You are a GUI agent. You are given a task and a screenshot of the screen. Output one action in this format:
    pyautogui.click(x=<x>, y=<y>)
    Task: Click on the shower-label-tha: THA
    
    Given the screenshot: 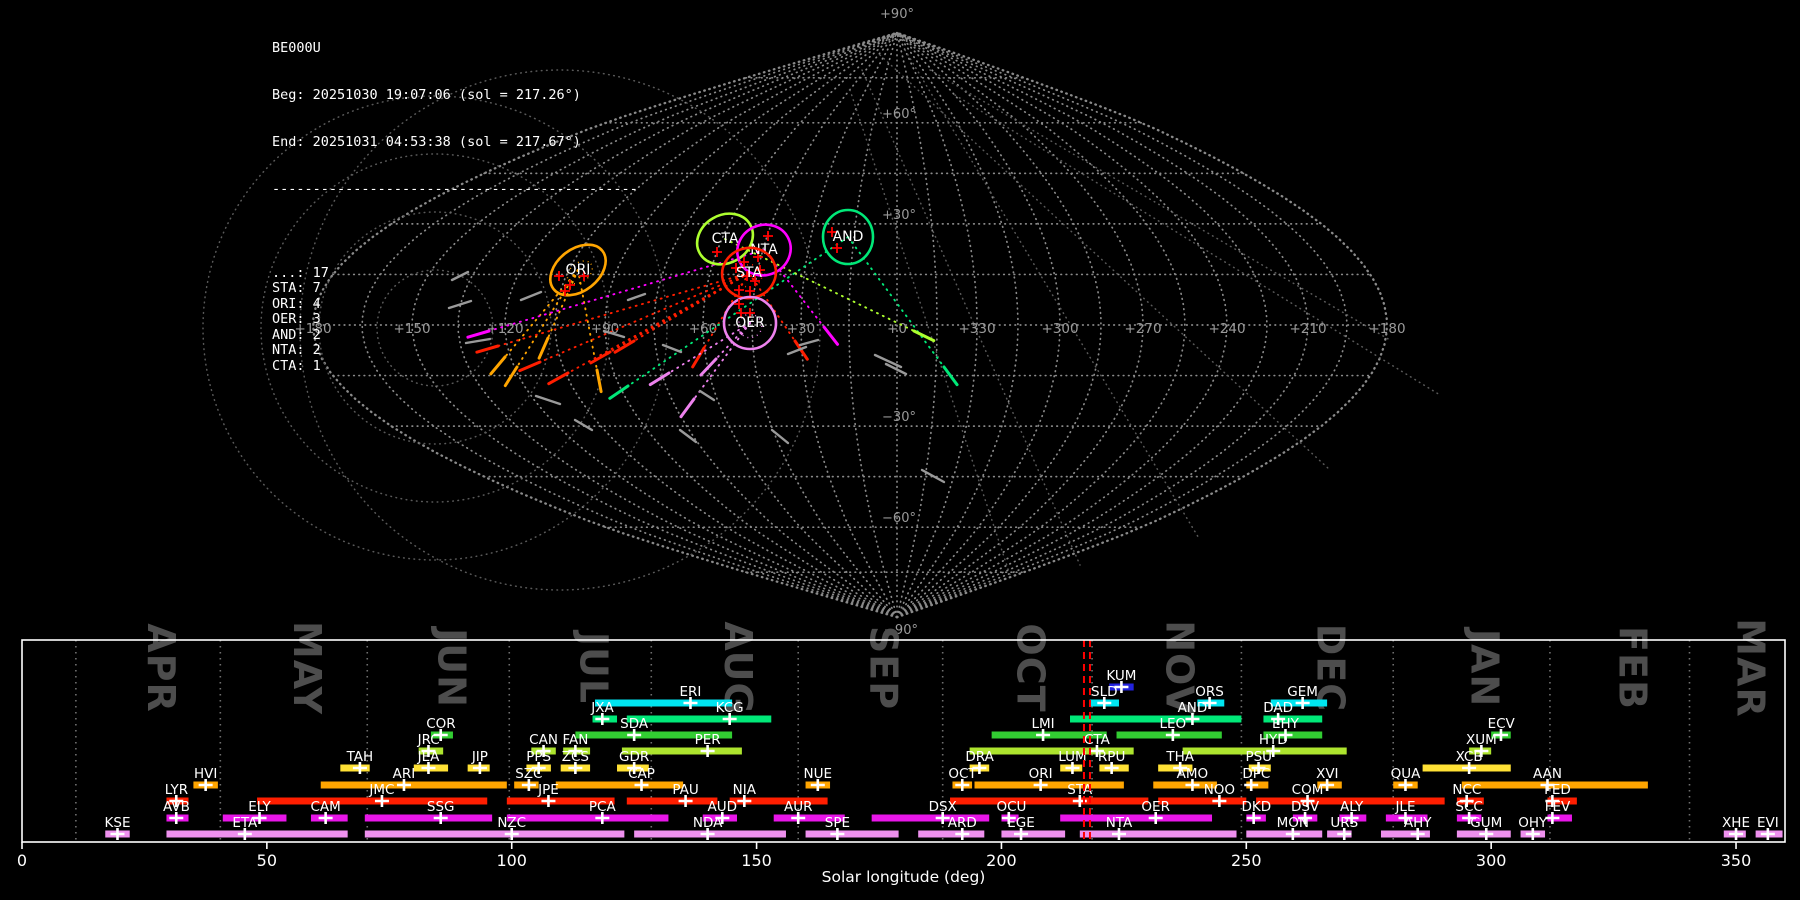 What is the action you would take?
    pyautogui.click(x=1179, y=757)
    